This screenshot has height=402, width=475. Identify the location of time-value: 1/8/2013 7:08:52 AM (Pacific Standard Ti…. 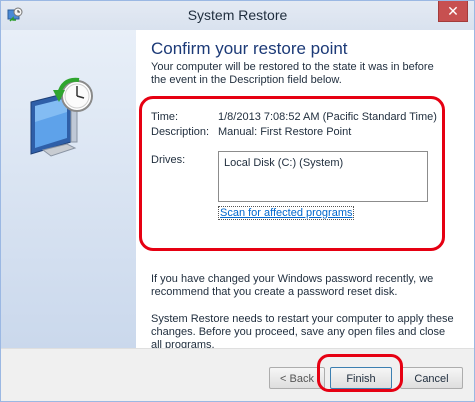
(327, 117).